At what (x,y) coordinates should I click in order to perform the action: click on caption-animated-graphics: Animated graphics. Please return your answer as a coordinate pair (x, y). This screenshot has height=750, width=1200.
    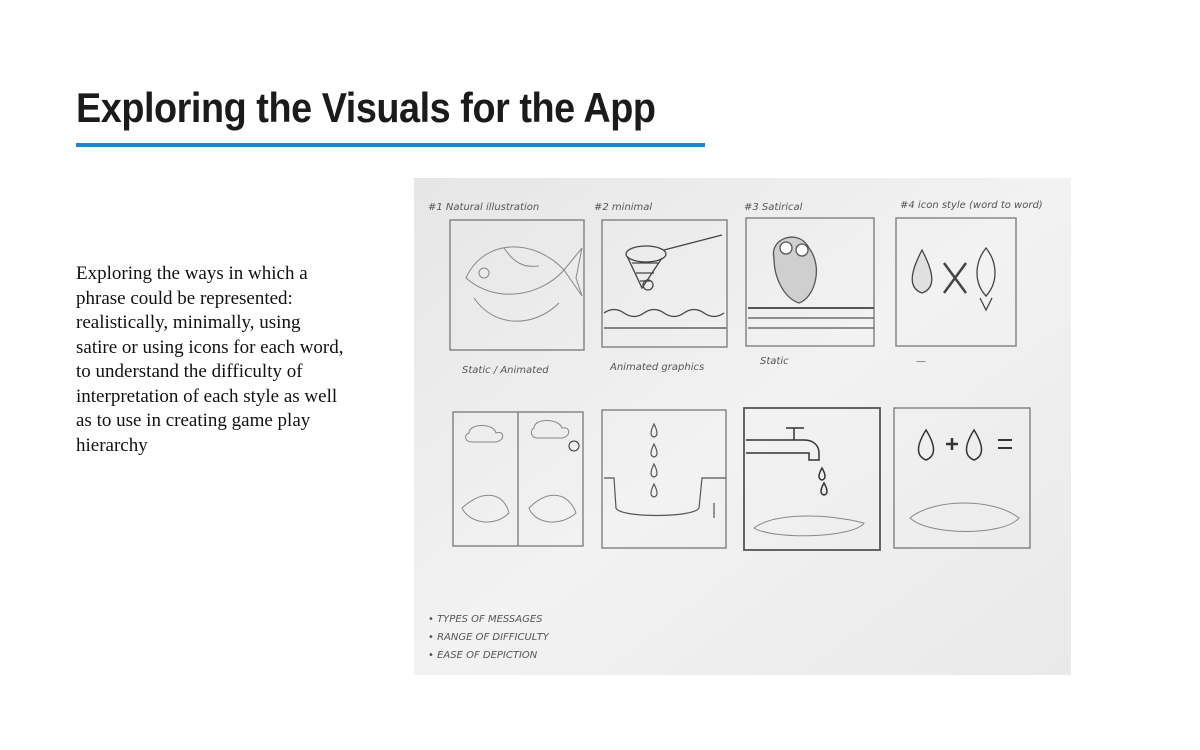
    Looking at the image, I should click on (656, 367).